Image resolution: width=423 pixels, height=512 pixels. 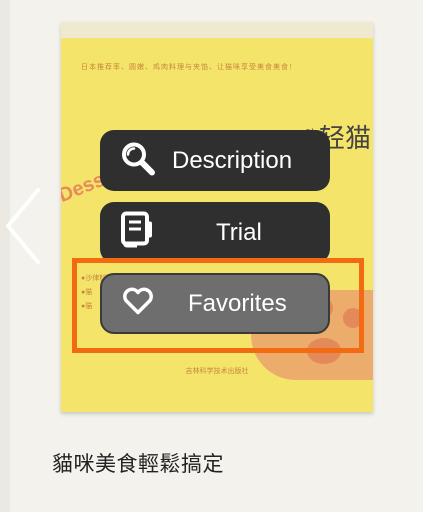 I want to click on description-label: Description, so click(x=232, y=160).